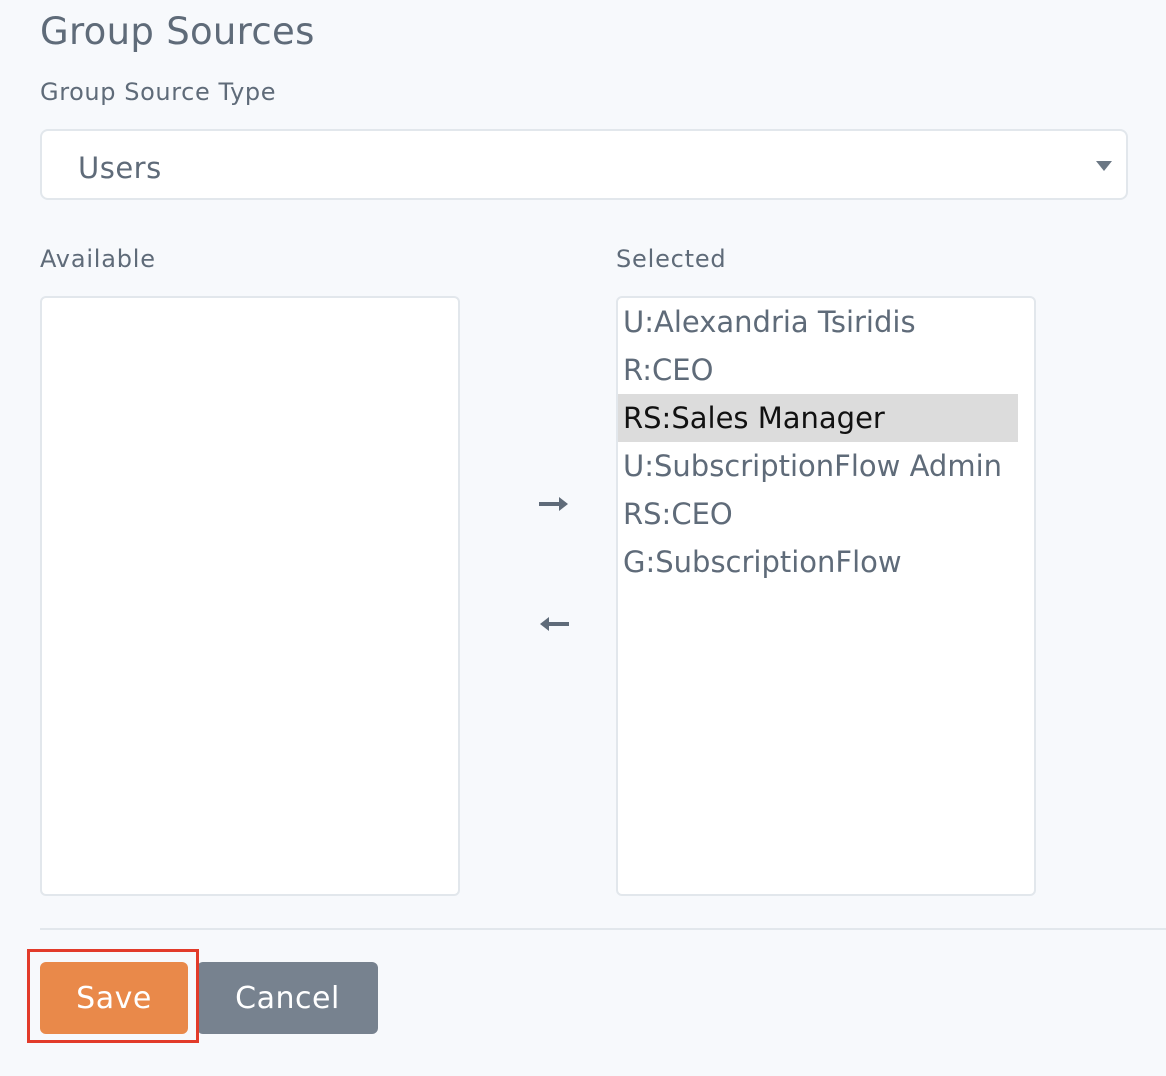 The height and width of the screenshot is (1076, 1166). I want to click on page-title: Group Sources, so click(177, 31).